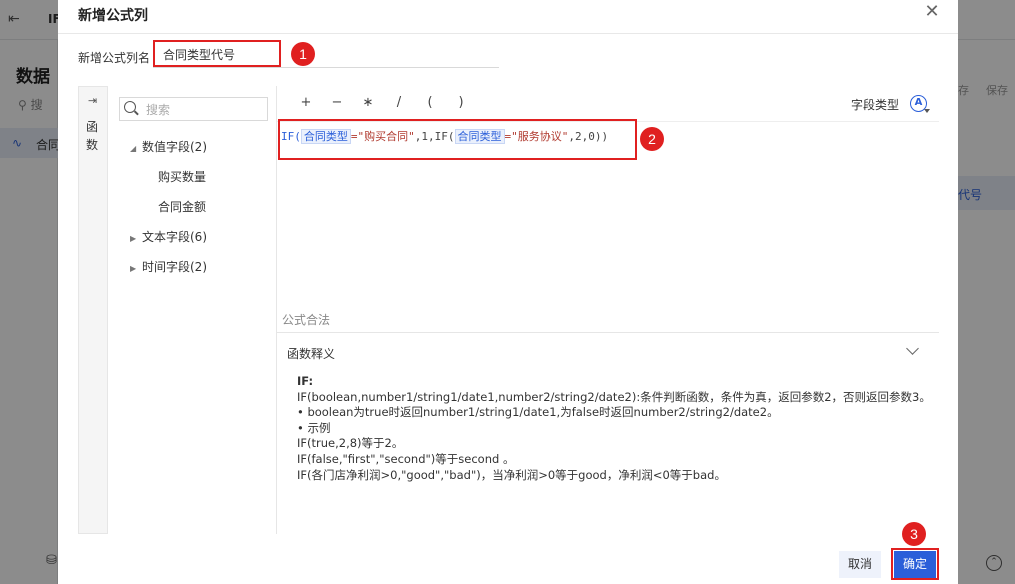 The width and height of the screenshot is (1015, 584). I want to click on field-search-placeholder: 搜索, so click(158, 110).